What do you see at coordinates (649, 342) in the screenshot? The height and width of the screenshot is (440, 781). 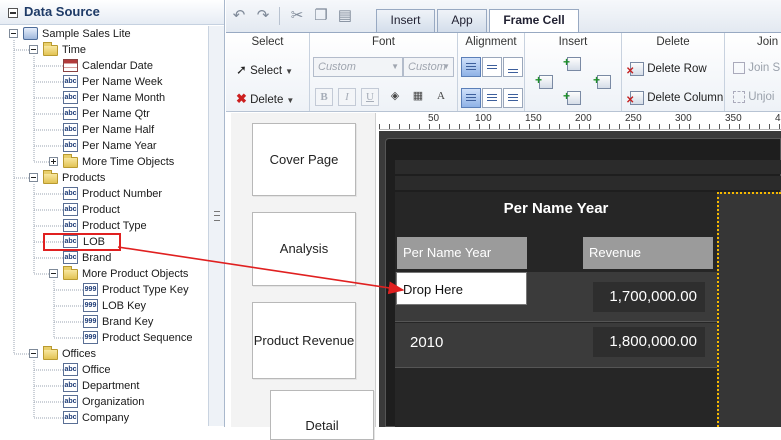 I see `revenue-cell: 1,800,000.00` at bounding box center [649, 342].